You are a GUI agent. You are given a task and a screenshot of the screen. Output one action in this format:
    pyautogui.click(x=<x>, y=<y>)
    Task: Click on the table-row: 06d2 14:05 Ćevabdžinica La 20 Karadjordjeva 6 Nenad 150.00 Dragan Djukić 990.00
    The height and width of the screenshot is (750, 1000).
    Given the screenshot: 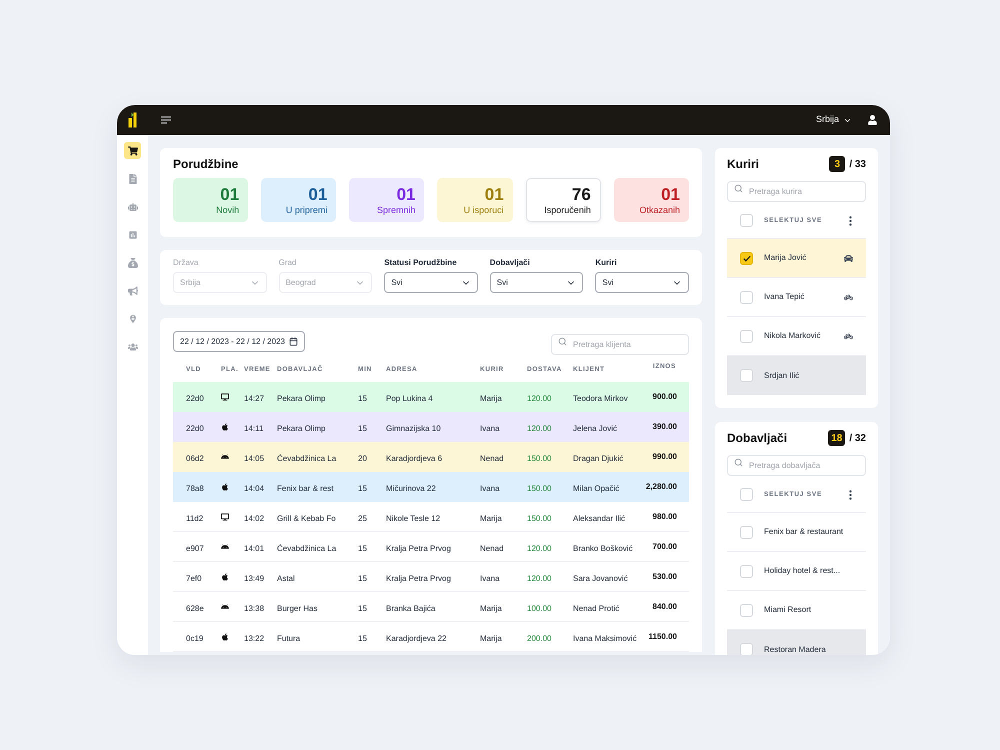 What is the action you would take?
    pyautogui.click(x=431, y=457)
    